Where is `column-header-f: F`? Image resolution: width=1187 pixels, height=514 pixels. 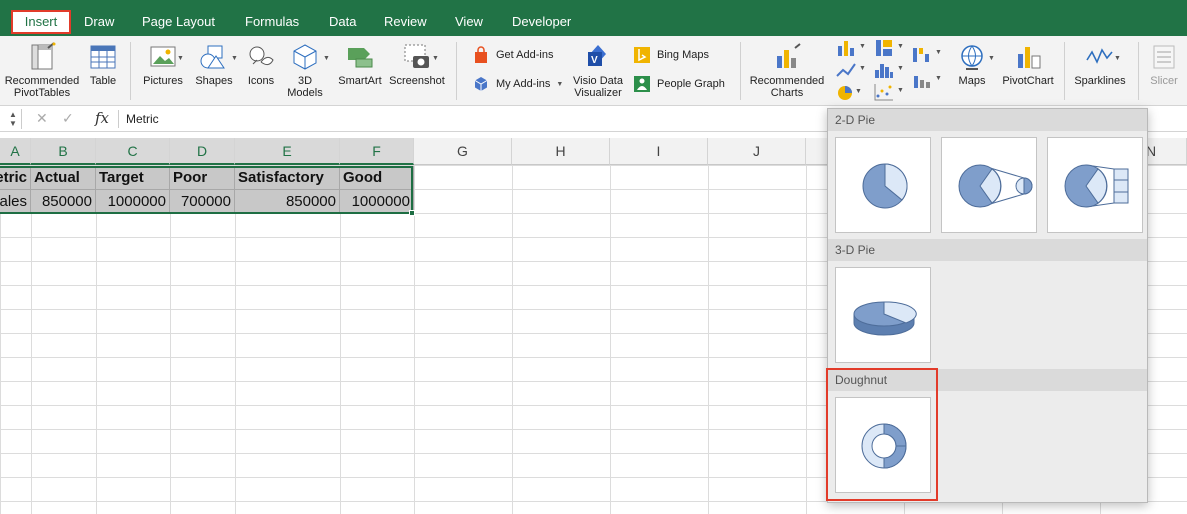
column-header-f: F is located at coordinates (377, 151).